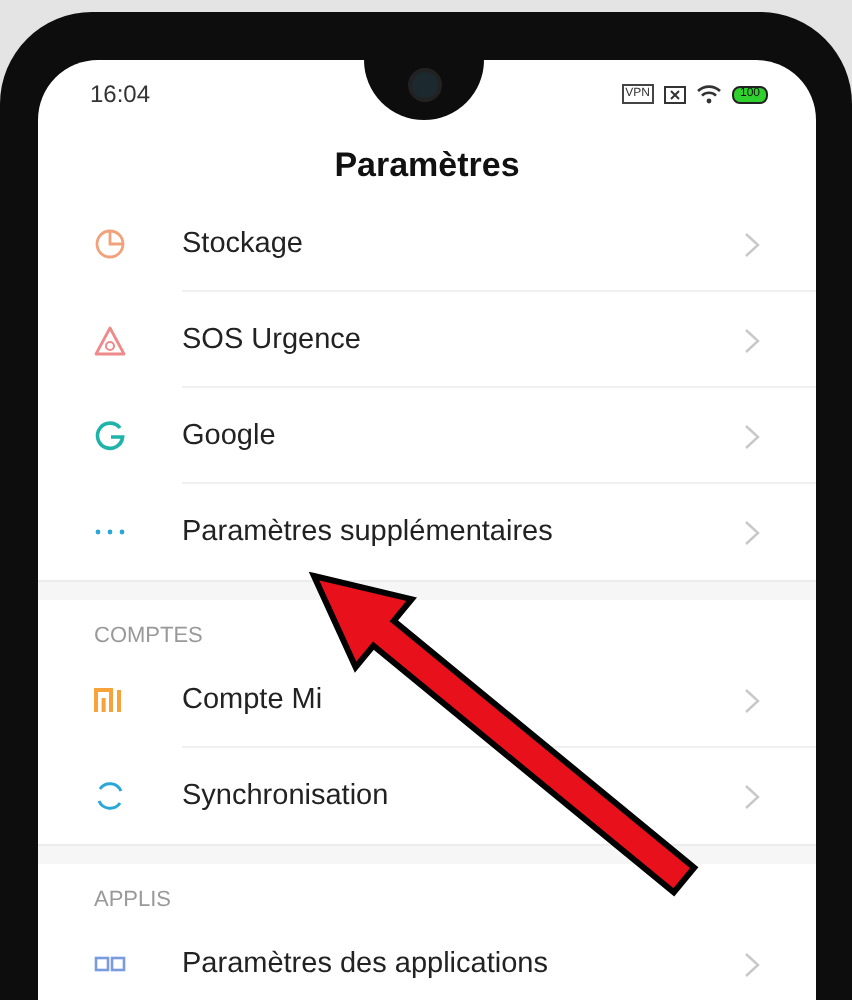 The width and height of the screenshot is (852, 1000). What do you see at coordinates (463, 700) in the screenshot?
I see `settings-item: Compte Mi` at bounding box center [463, 700].